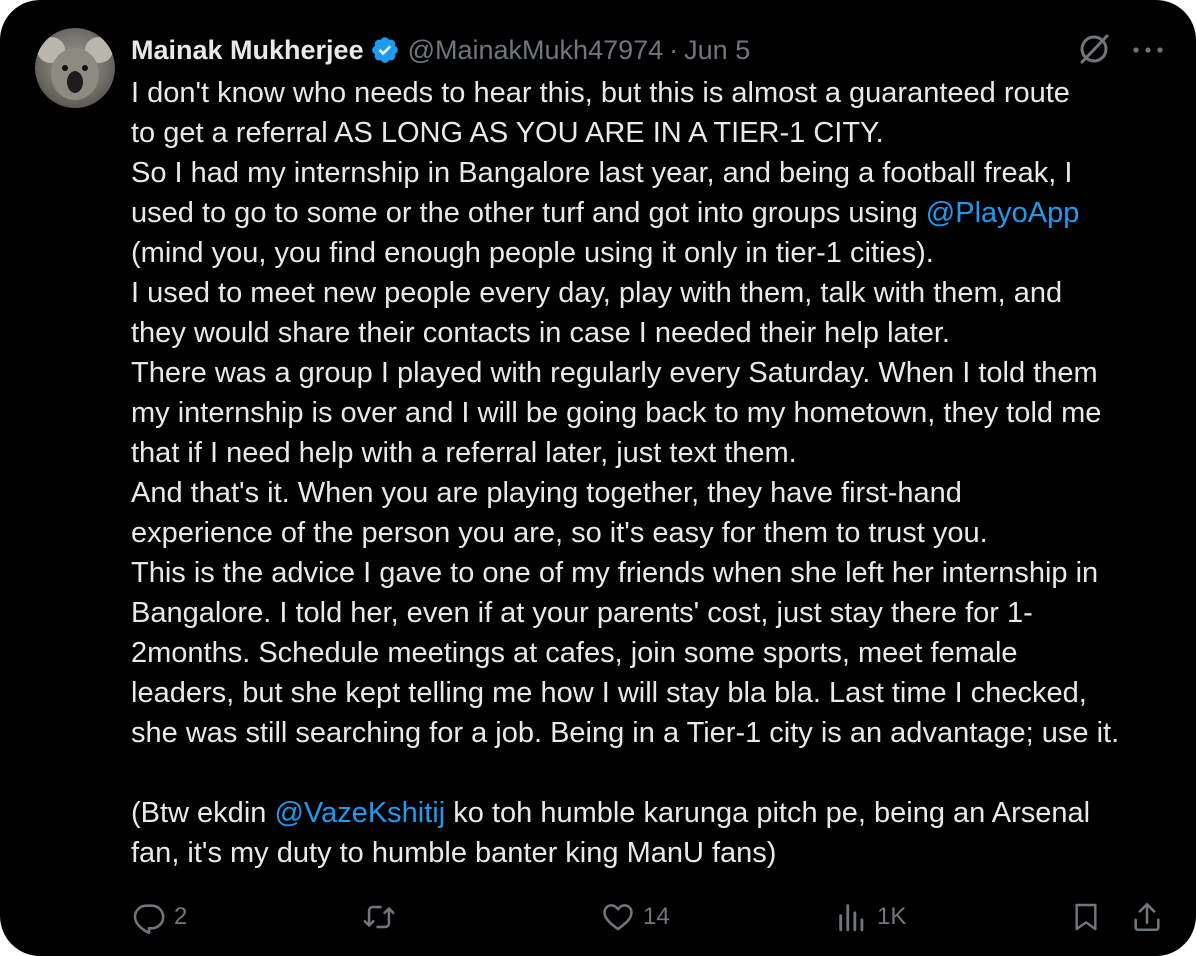  I want to click on bookmark-icon, so click(1086, 917).